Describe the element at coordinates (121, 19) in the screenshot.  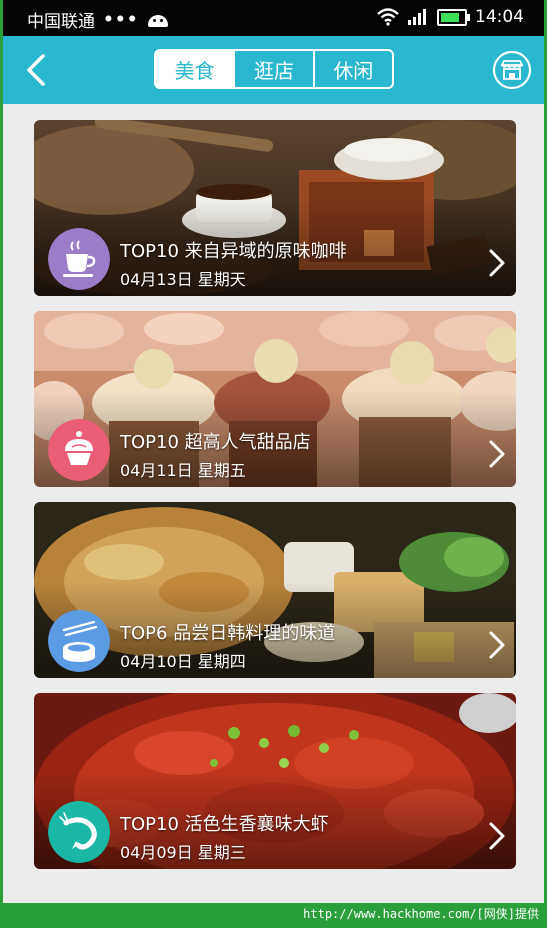
I see `notification-dots: •••` at that location.